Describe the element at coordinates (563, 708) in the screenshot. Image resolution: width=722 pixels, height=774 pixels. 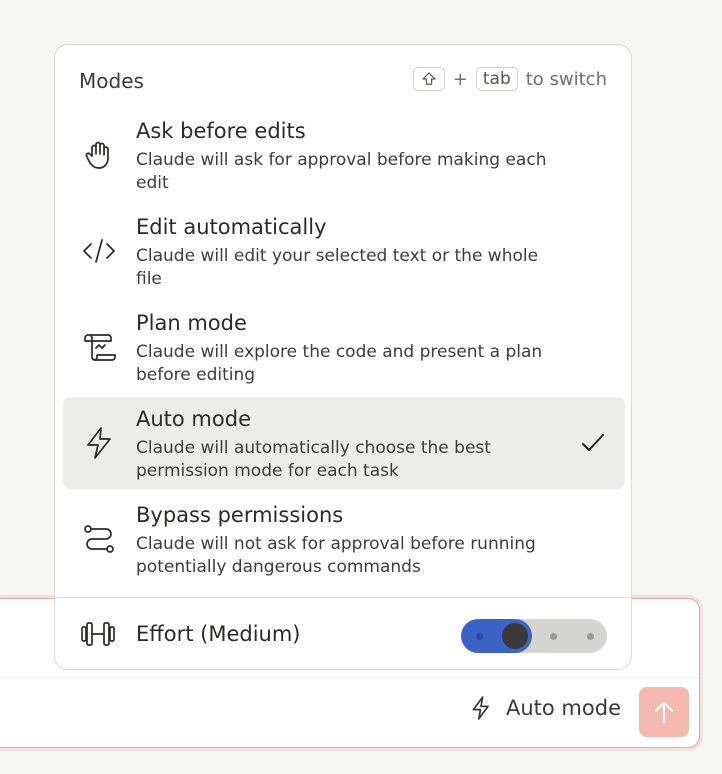
I see `composer-mode-label: Auto mode` at that location.